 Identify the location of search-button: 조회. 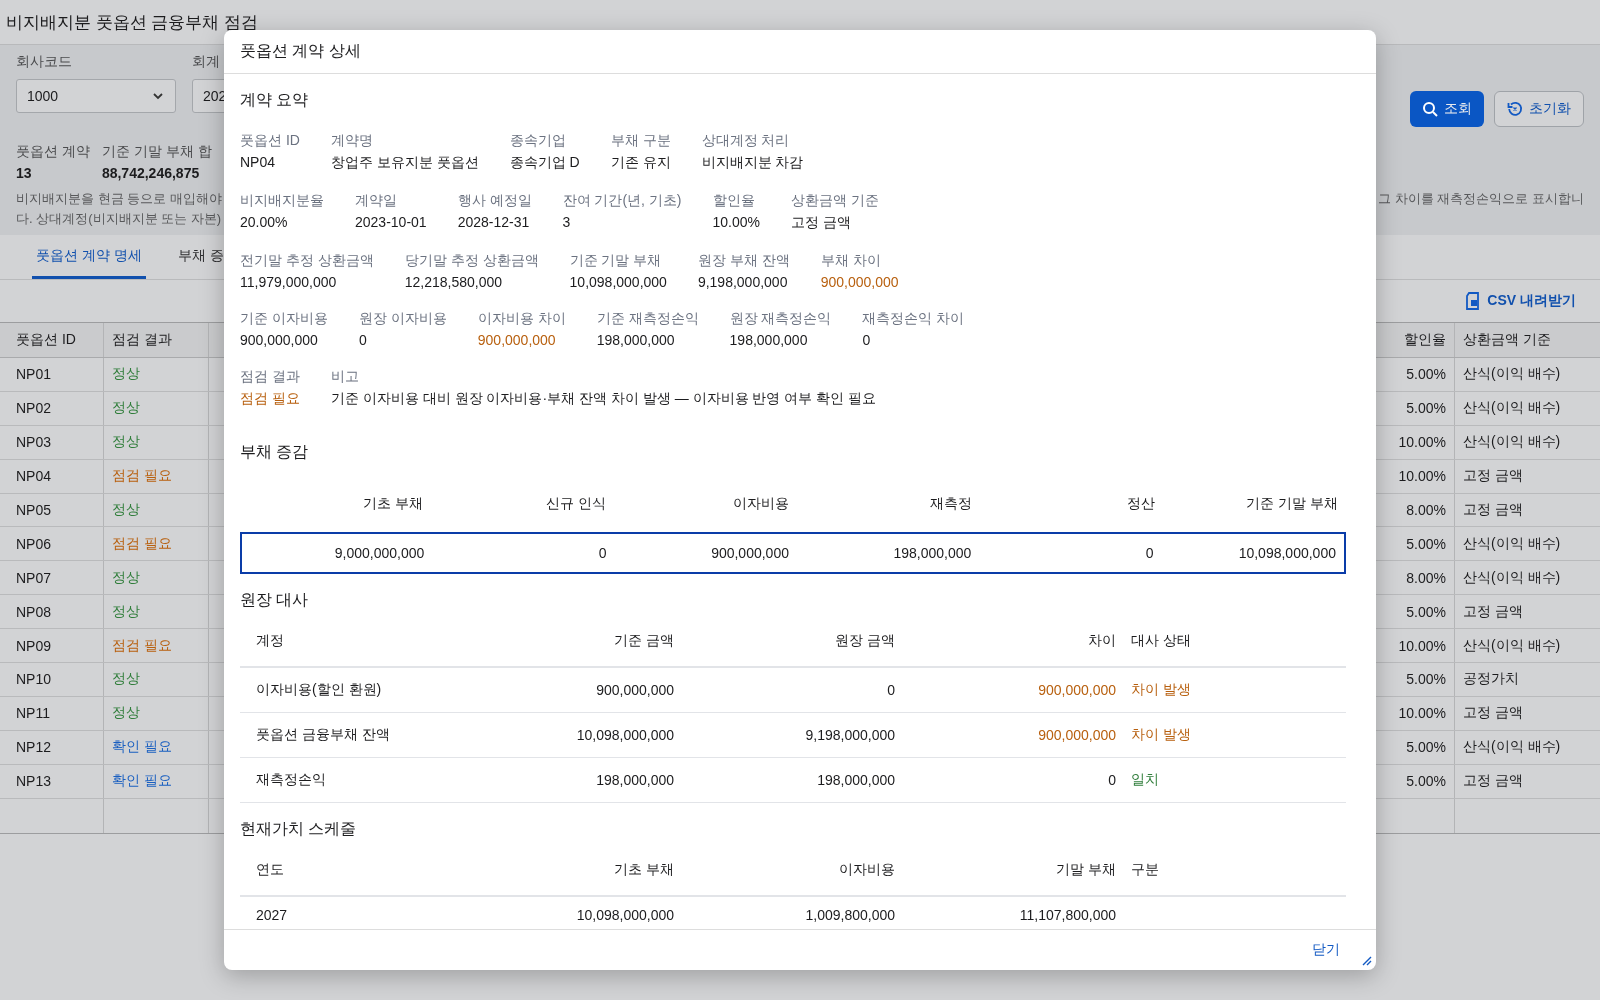
(1447, 109).